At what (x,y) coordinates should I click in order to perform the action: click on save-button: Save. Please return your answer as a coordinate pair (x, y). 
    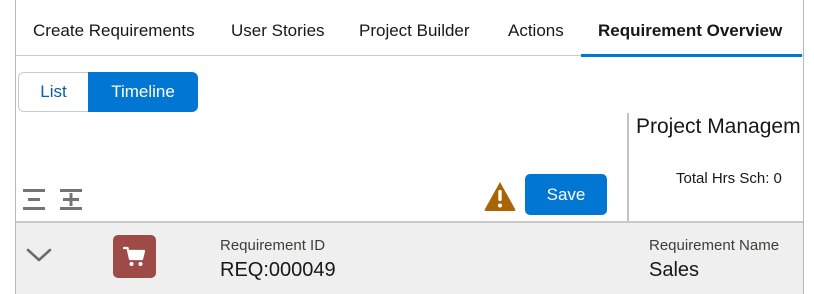
    Looking at the image, I should click on (566, 194).